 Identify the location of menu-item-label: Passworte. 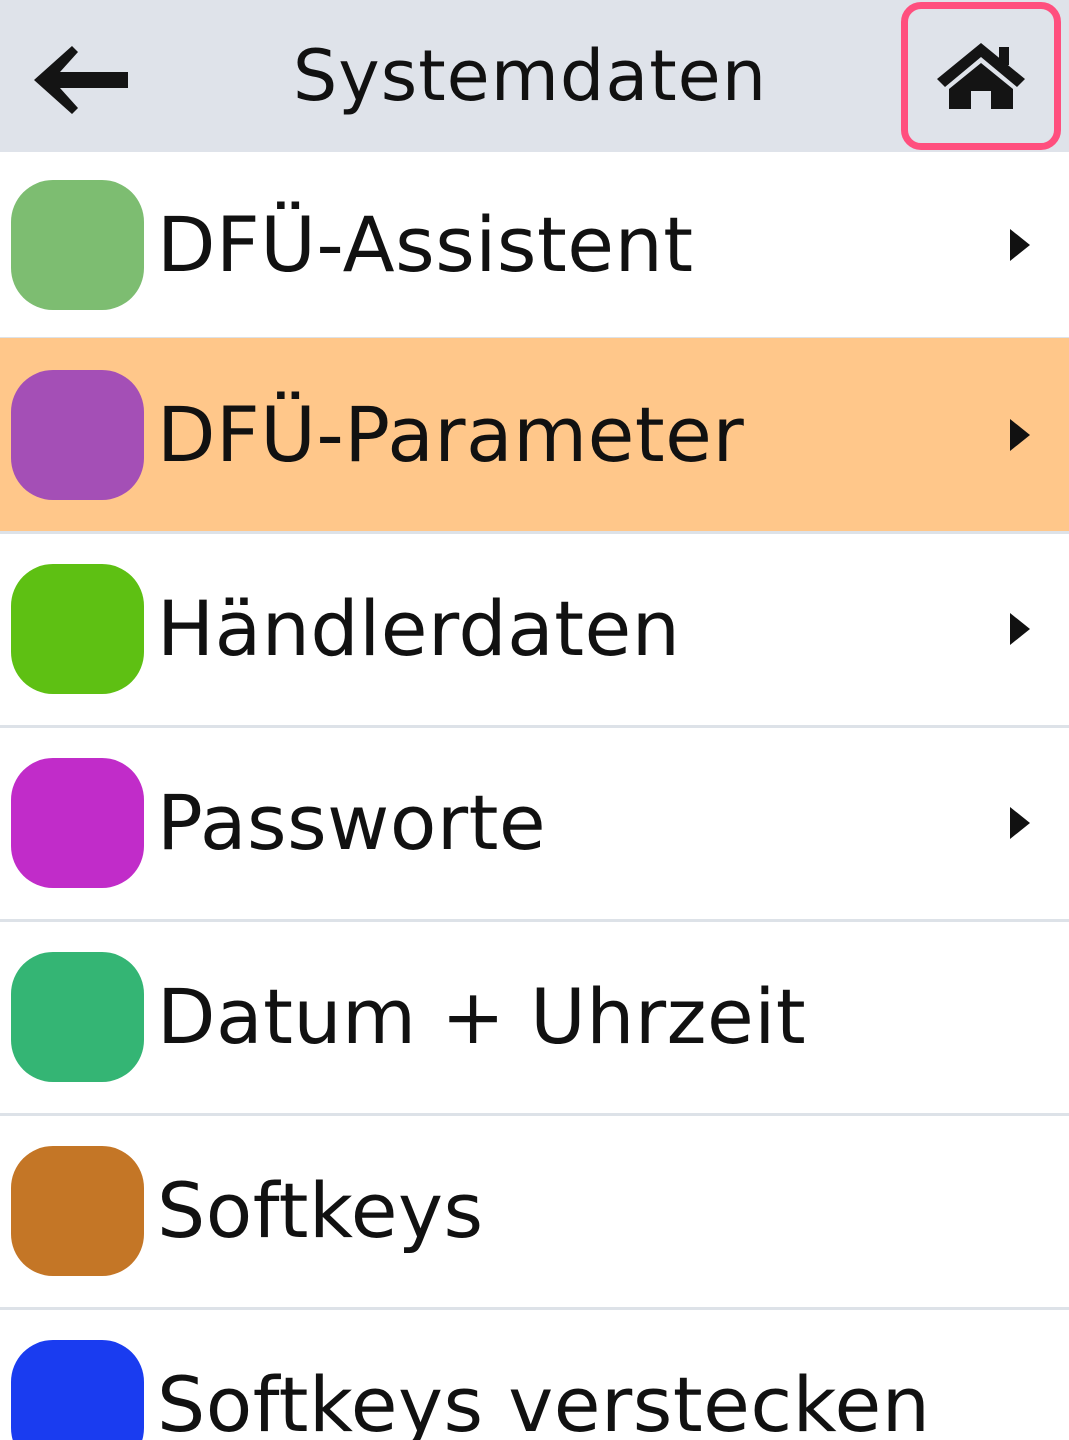
(352, 822).